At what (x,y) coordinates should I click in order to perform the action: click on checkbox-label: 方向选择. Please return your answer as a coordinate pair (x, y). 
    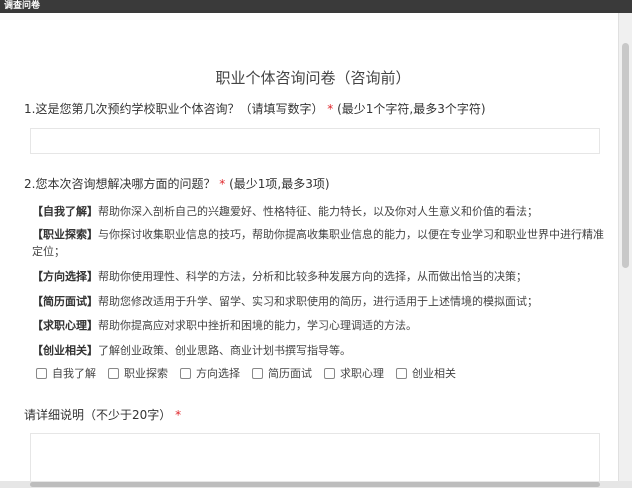
    Looking at the image, I should click on (218, 373).